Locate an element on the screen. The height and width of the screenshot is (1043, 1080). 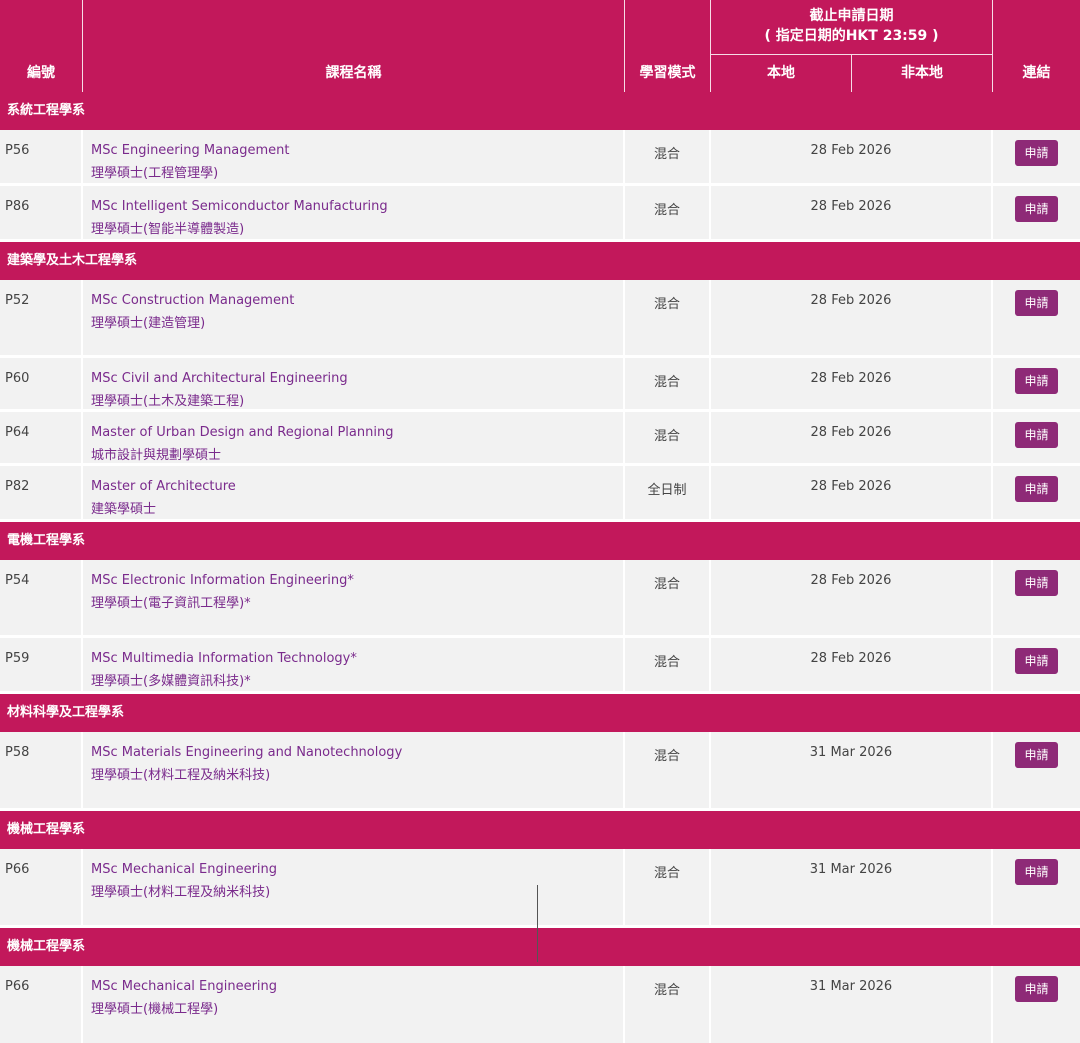
section-header: 系統工程學系 is located at coordinates (540, 111).